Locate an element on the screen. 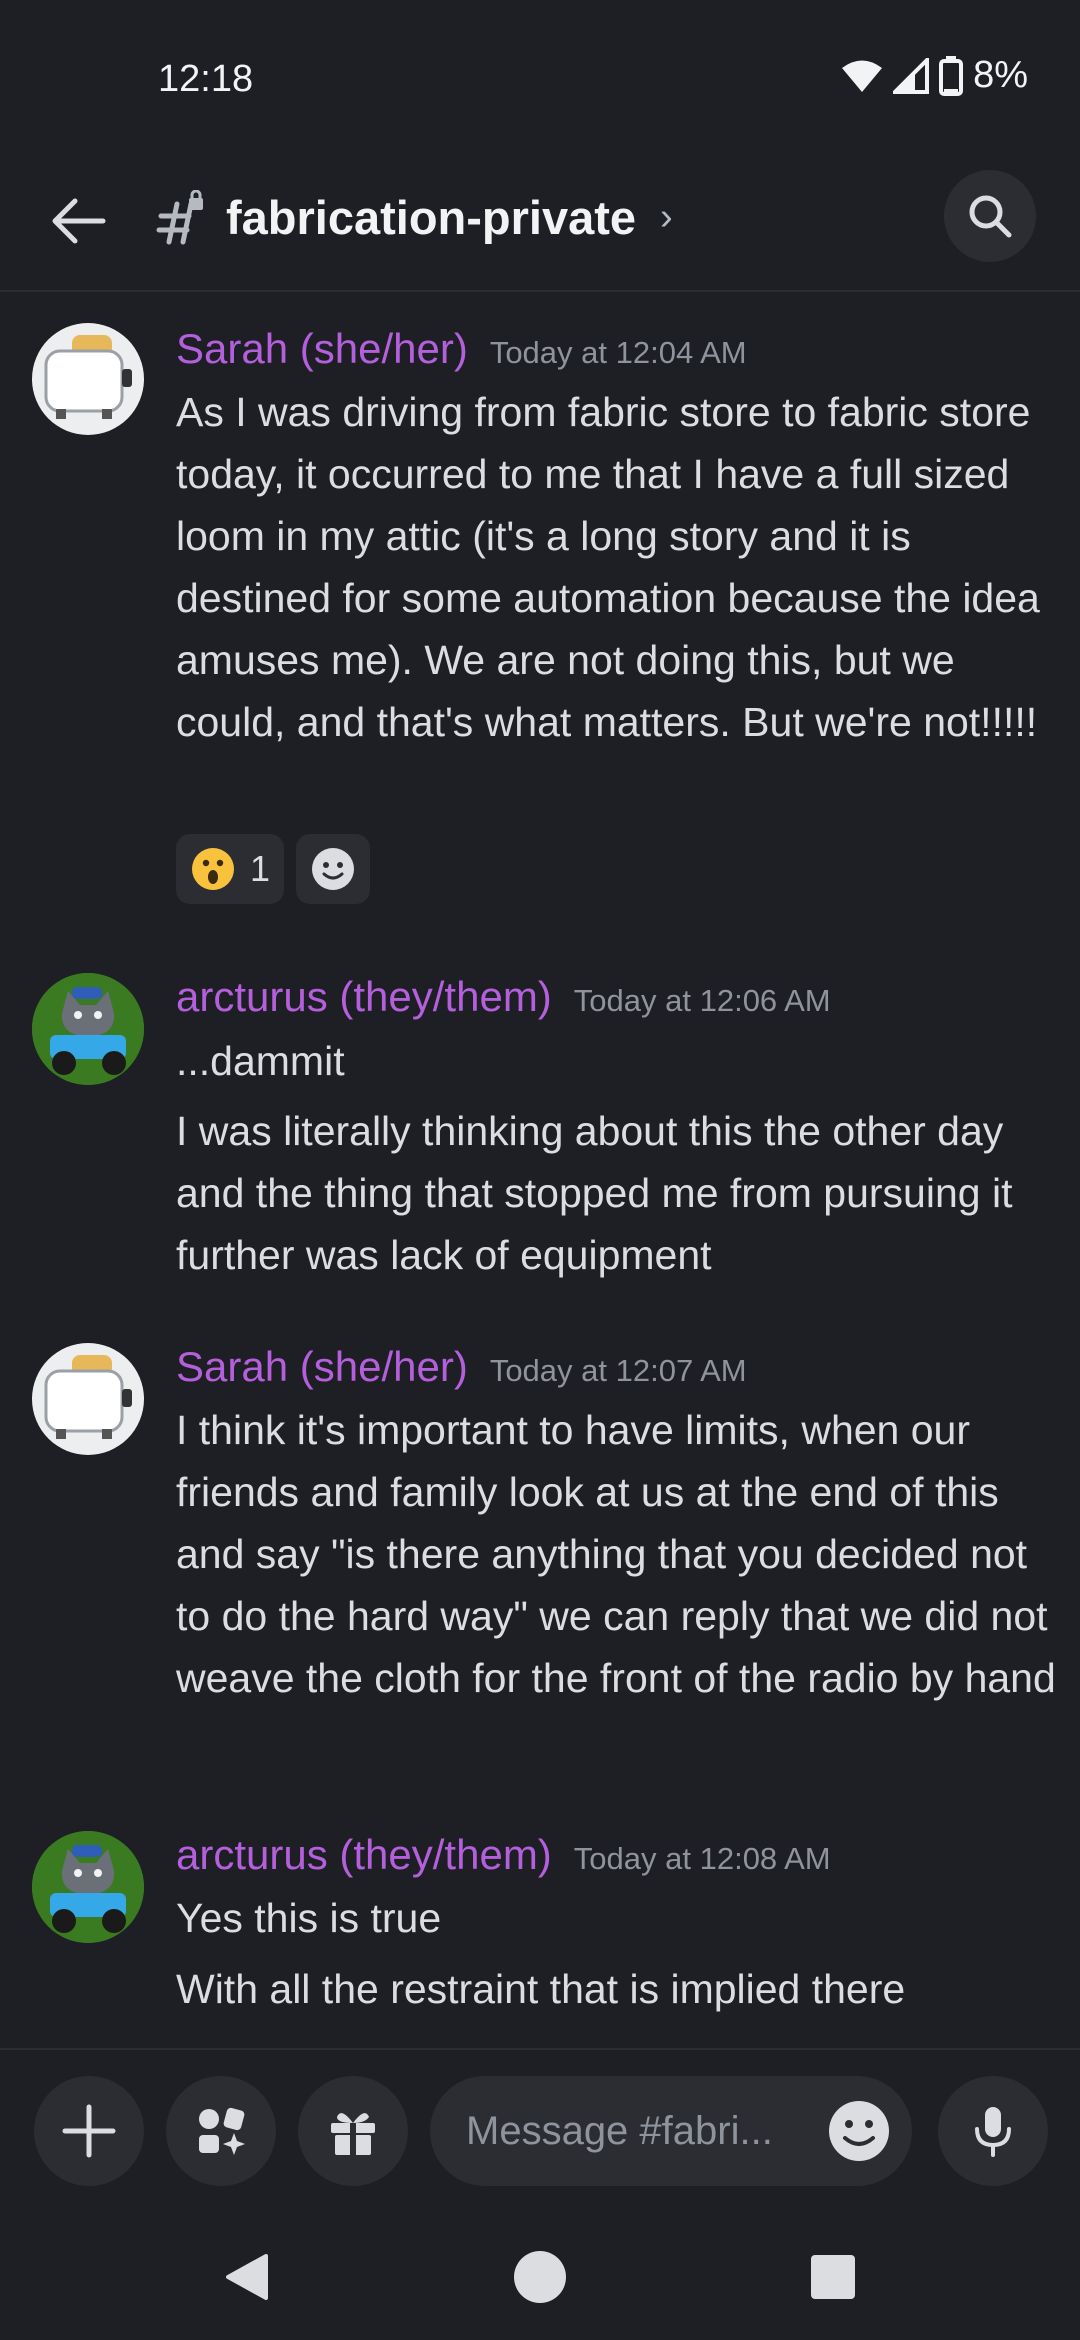 This screenshot has height=2340, width=1080. nav-recents-button is located at coordinates (833, 2277).